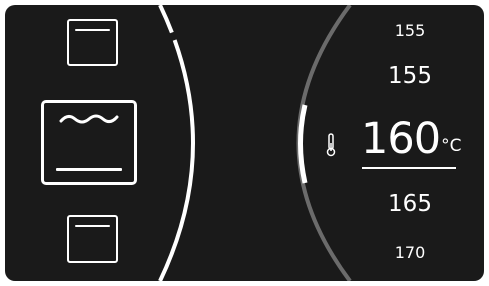 The image size is (489, 286). I want to click on temp-option-above-2: 155, so click(410, 30).